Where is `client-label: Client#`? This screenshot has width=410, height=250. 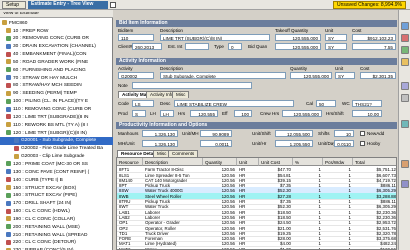 client-label: Client# is located at coordinates (125, 46).